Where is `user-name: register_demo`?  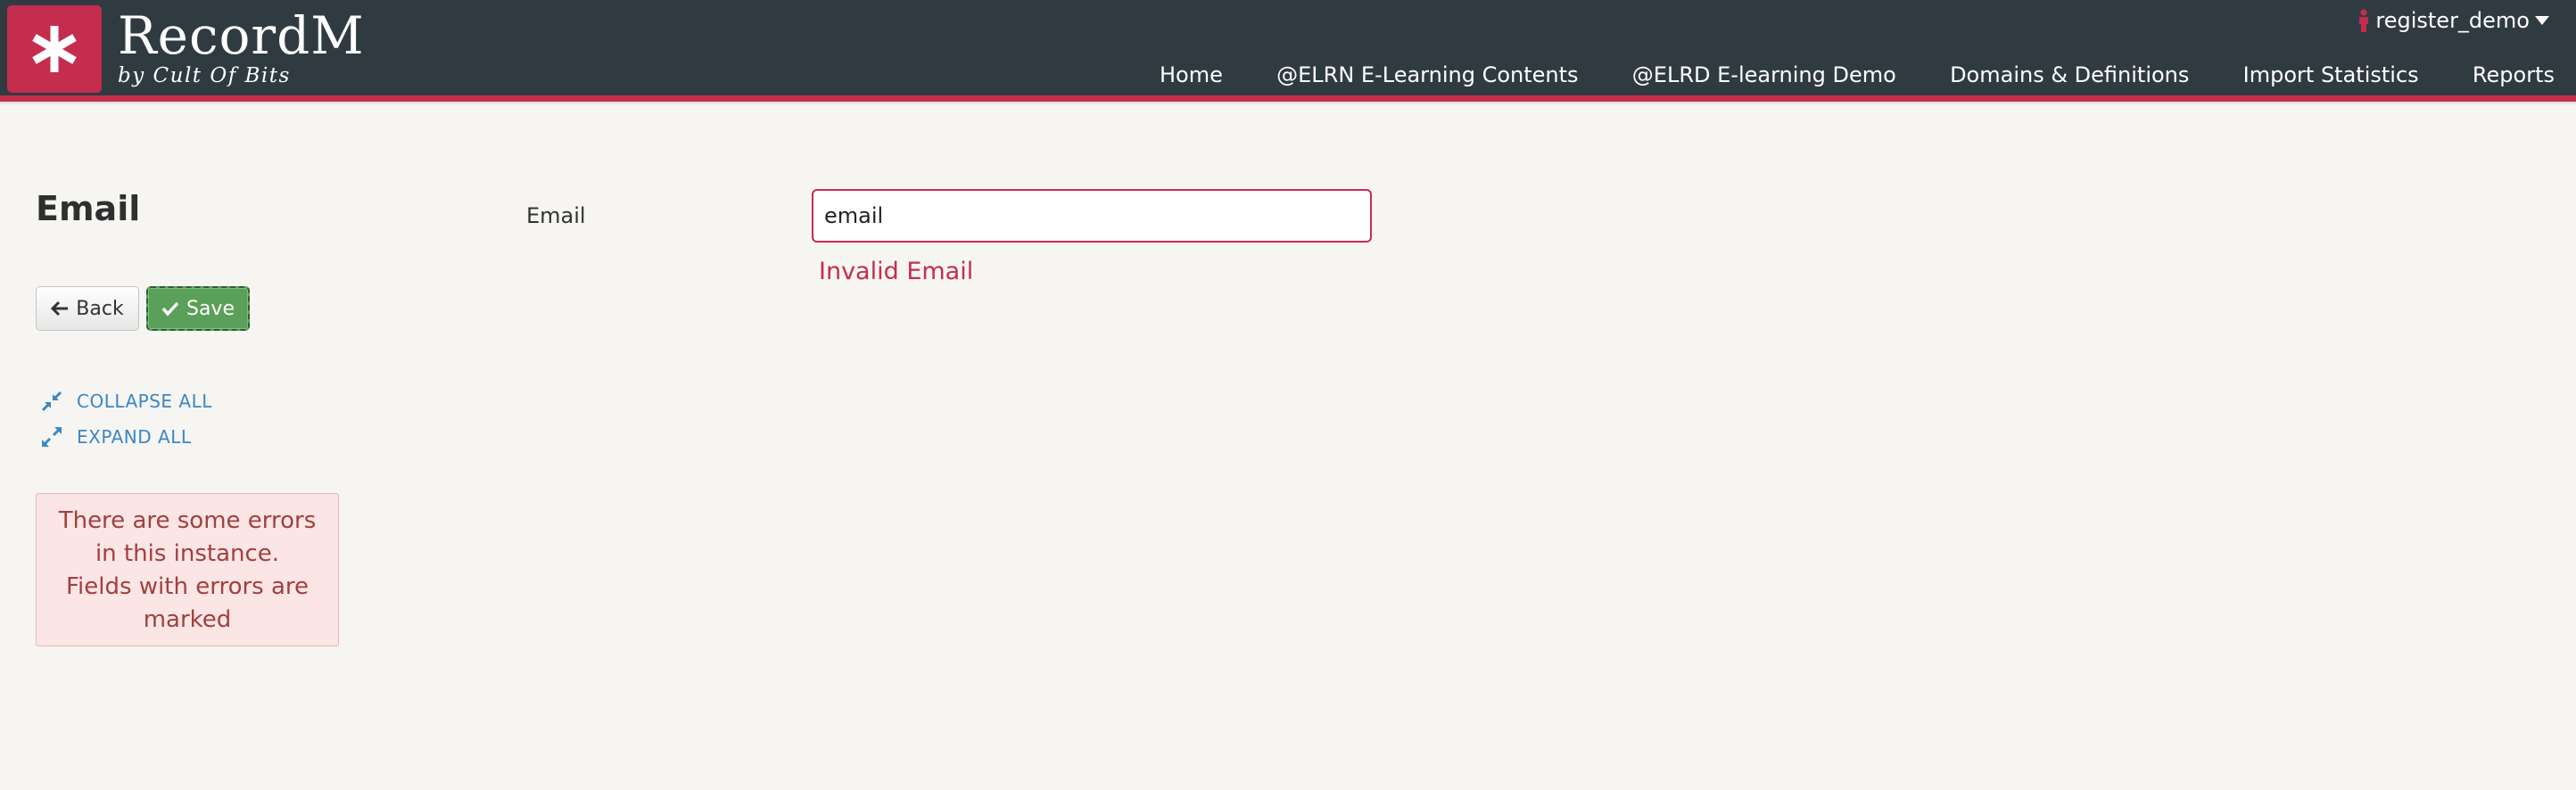
user-name: register_demo is located at coordinates (2452, 20).